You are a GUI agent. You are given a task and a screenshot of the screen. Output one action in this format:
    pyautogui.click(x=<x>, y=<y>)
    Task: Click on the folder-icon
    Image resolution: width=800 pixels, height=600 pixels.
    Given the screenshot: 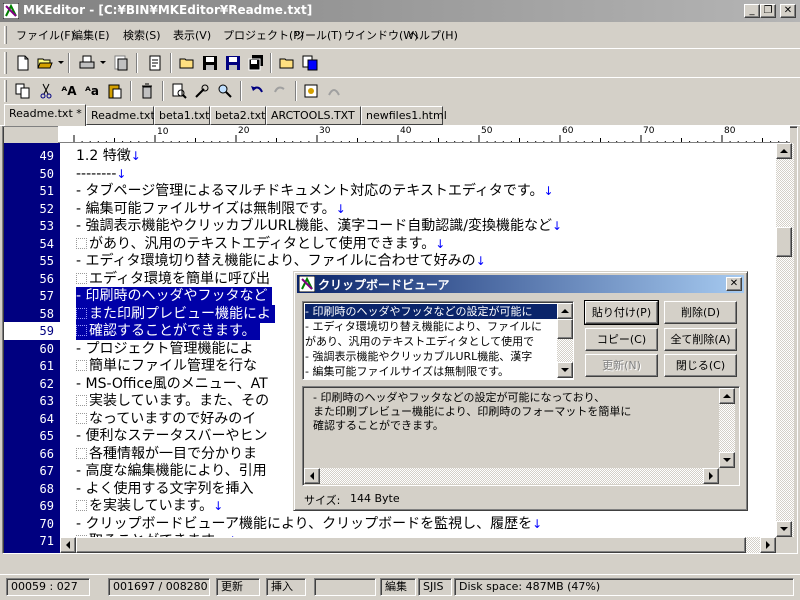 What is the action you would take?
    pyautogui.click(x=287, y=63)
    